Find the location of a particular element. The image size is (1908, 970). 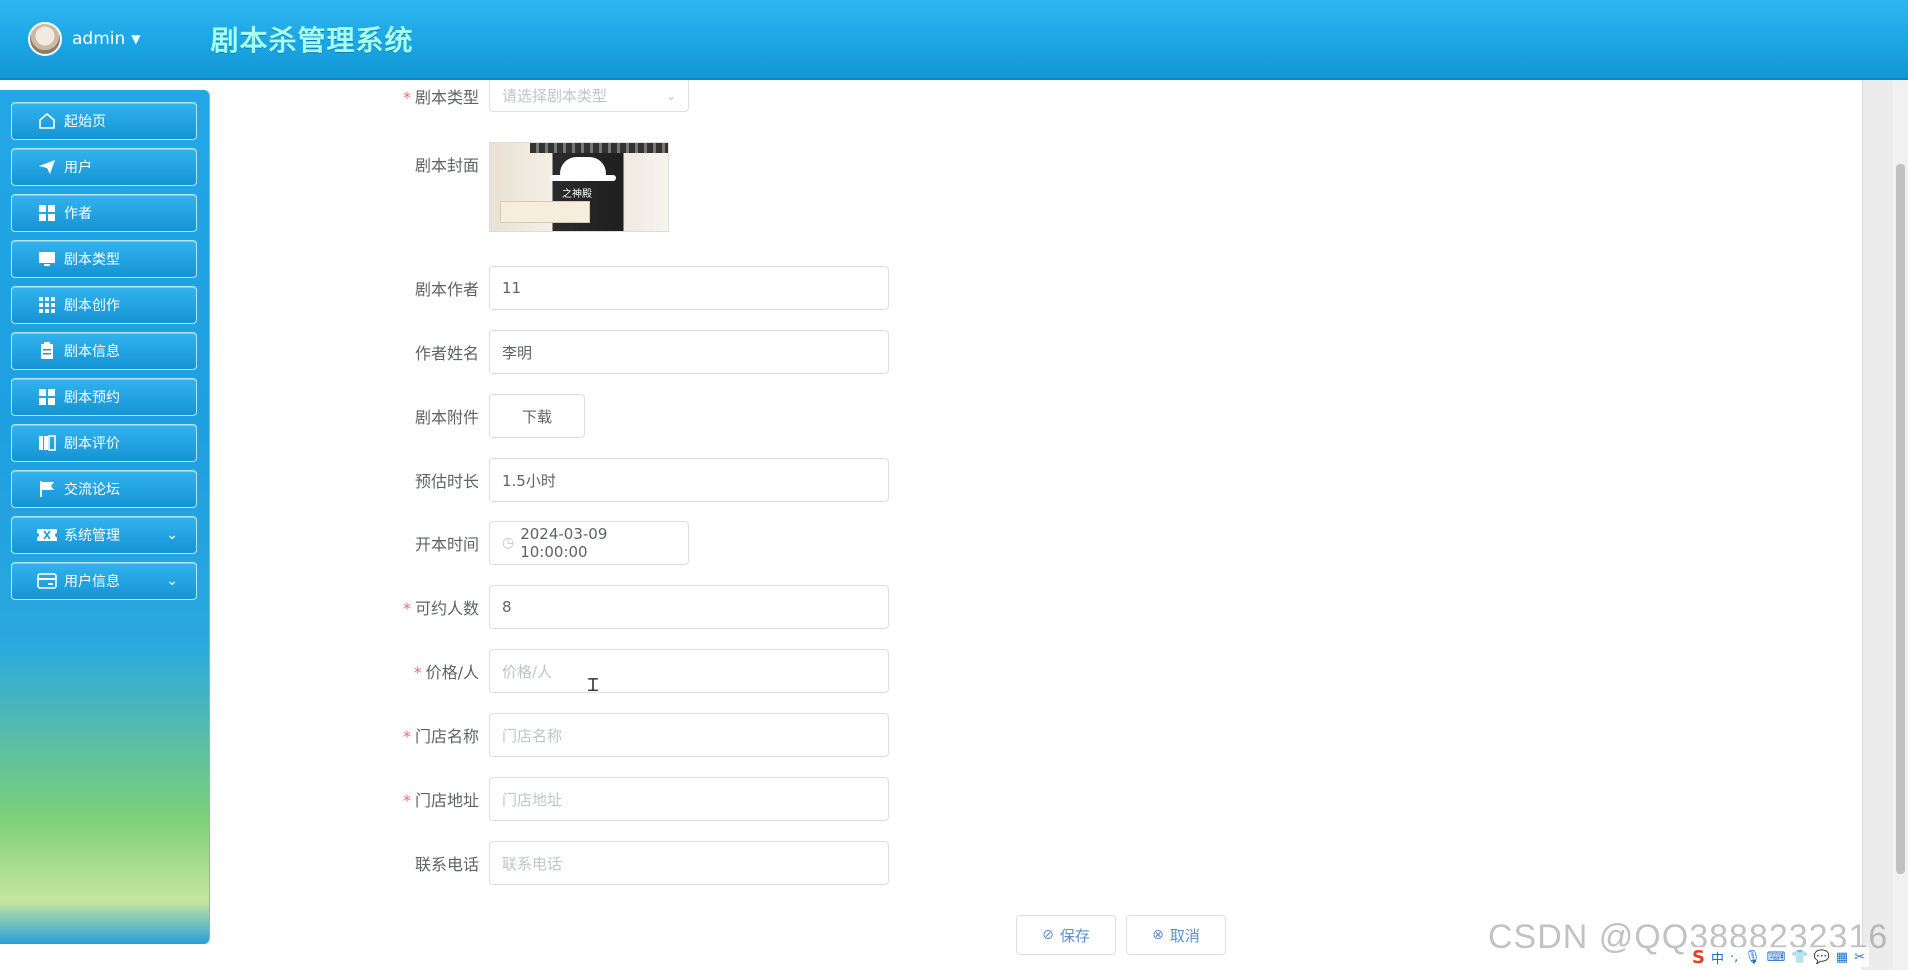

sidebar-item-script-creation: 剧本创作 is located at coordinates (104, 305).